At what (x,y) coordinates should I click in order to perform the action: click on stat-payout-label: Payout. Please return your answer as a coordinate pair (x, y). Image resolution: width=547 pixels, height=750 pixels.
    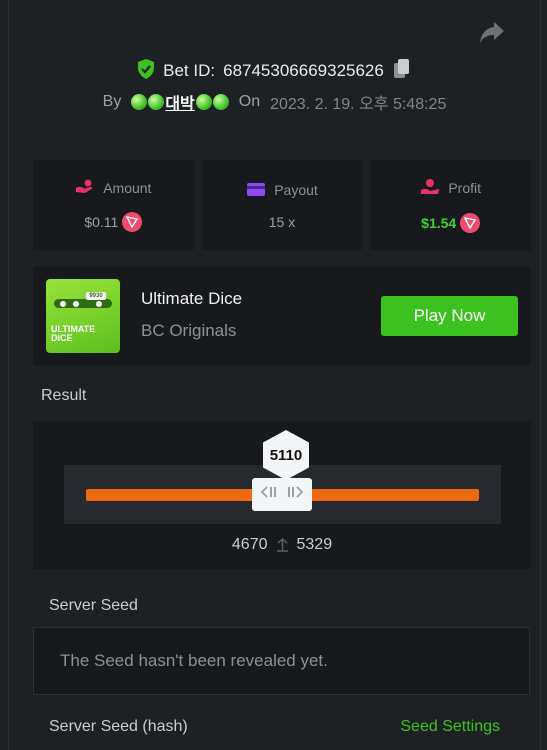
    Looking at the image, I should click on (296, 190).